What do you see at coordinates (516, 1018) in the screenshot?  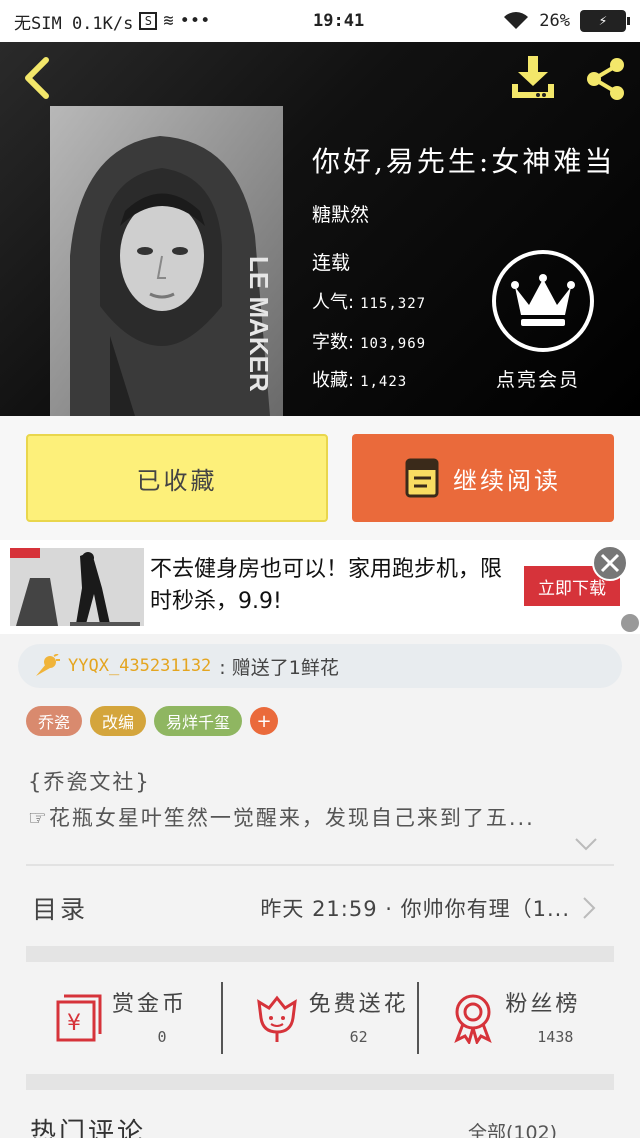 I see `fan-ranking-button: 粉丝榜 1438` at bounding box center [516, 1018].